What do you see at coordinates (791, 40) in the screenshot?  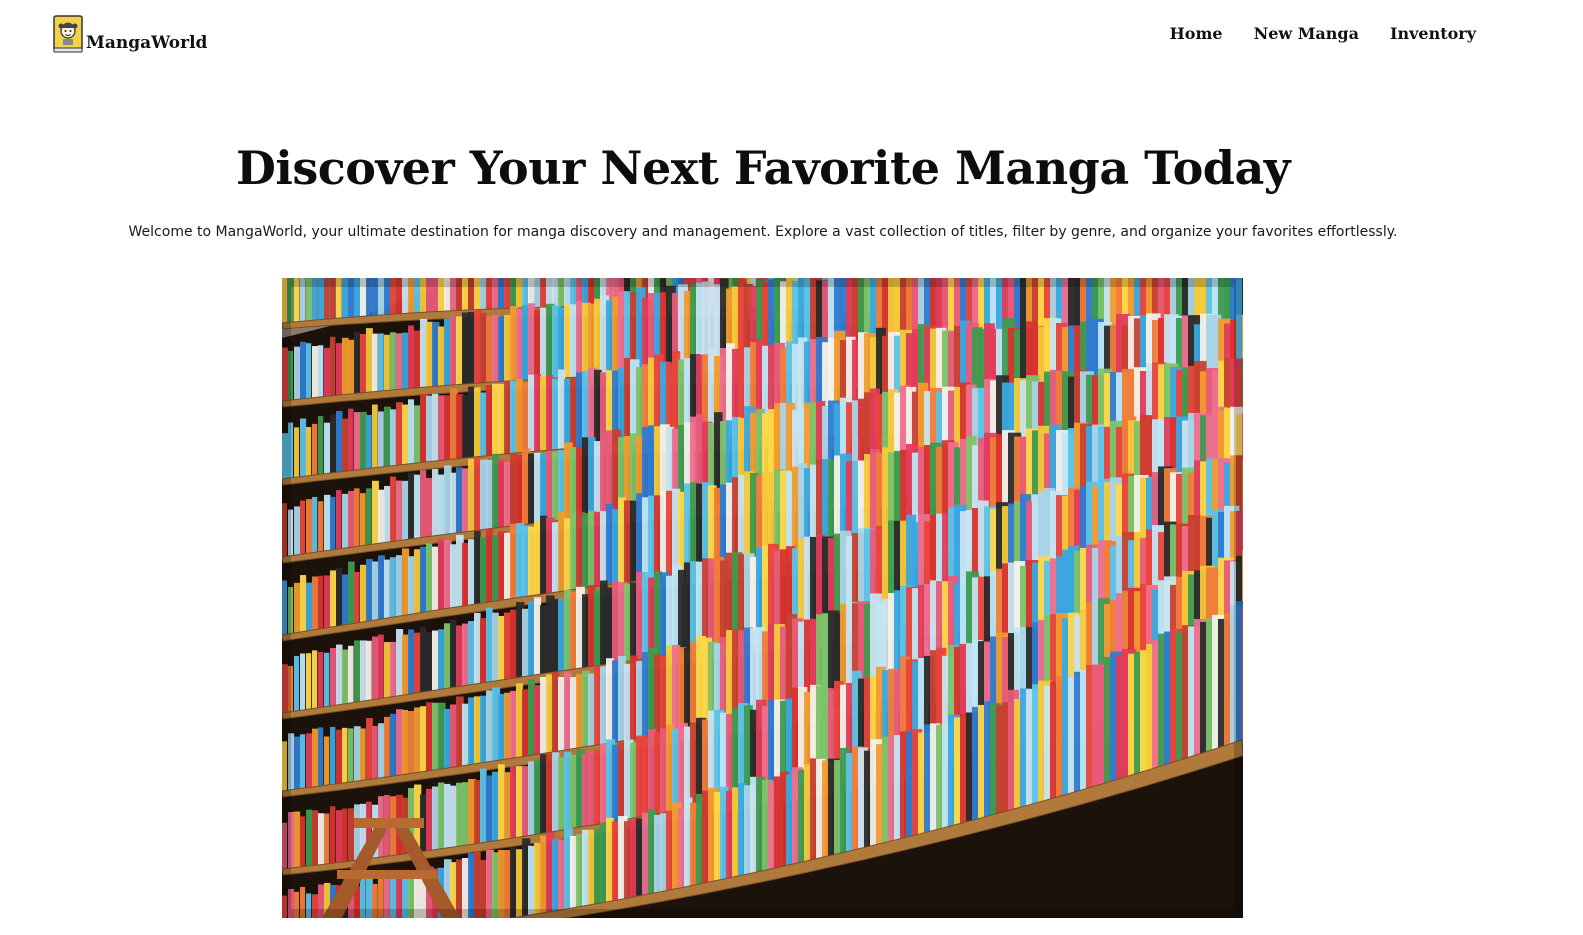 I see `site-header: MangaWorld Home New Manga Inventory` at bounding box center [791, 40].